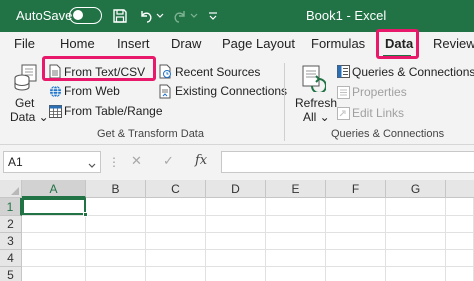 The width and height of the screenshot is (474, 281). I want to click on queries-connections-button: Queries & Connections, so click(413, 72).